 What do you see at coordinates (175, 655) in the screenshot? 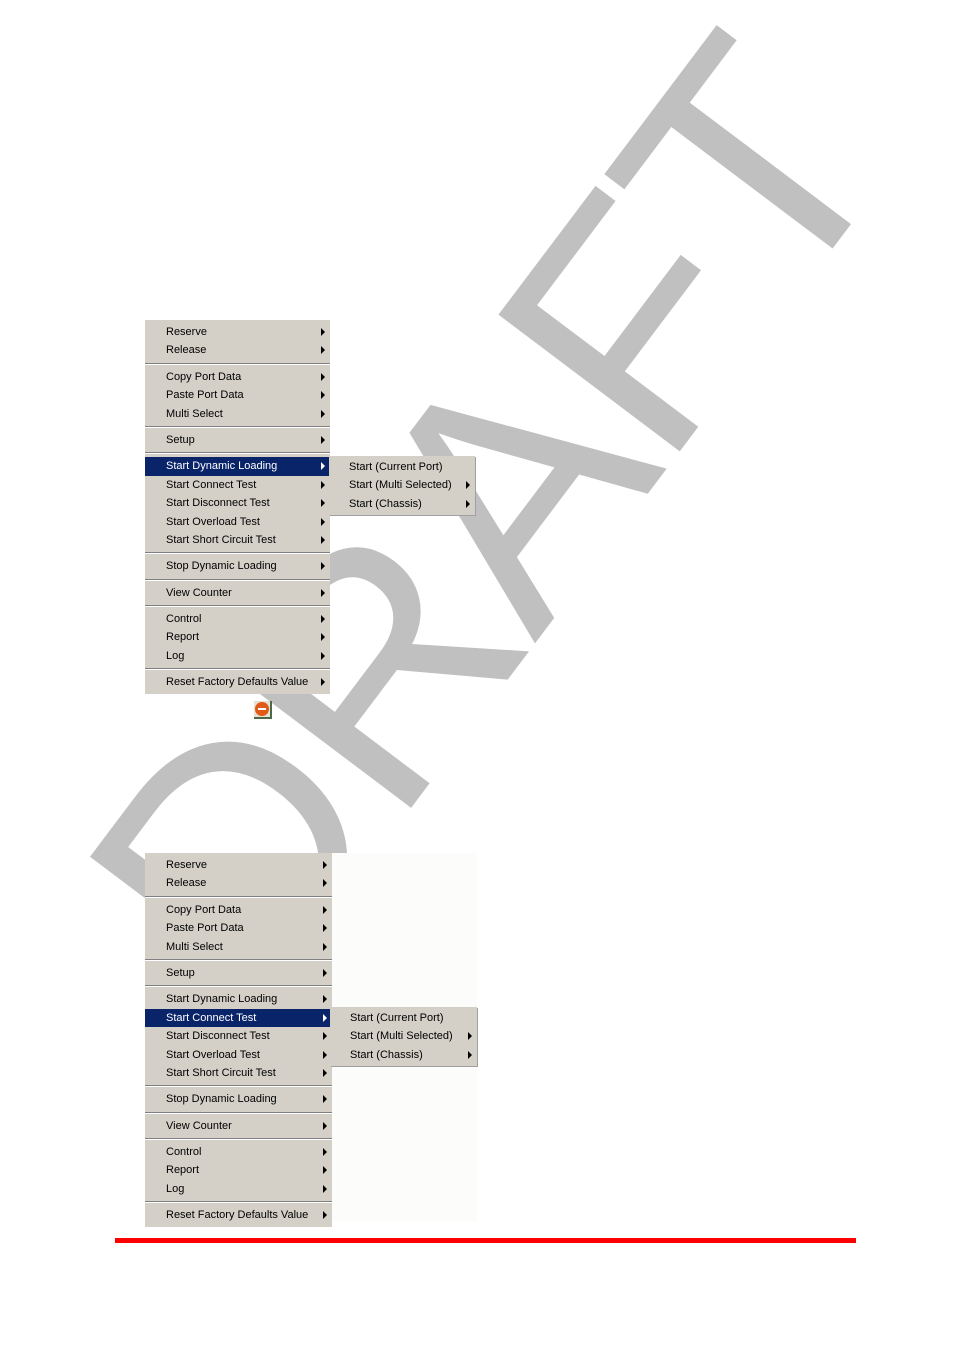
I see `menu-item-label: Log` at bounding box center [175, 655].